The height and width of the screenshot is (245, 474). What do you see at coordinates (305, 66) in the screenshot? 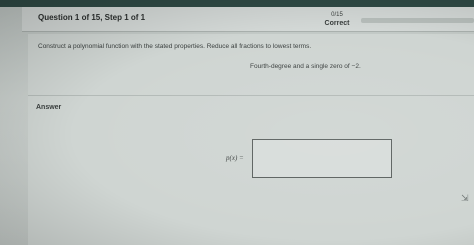
I see `question-condition: Fourth-degree and a single zero of −2.` at bounding box center [305, 66].